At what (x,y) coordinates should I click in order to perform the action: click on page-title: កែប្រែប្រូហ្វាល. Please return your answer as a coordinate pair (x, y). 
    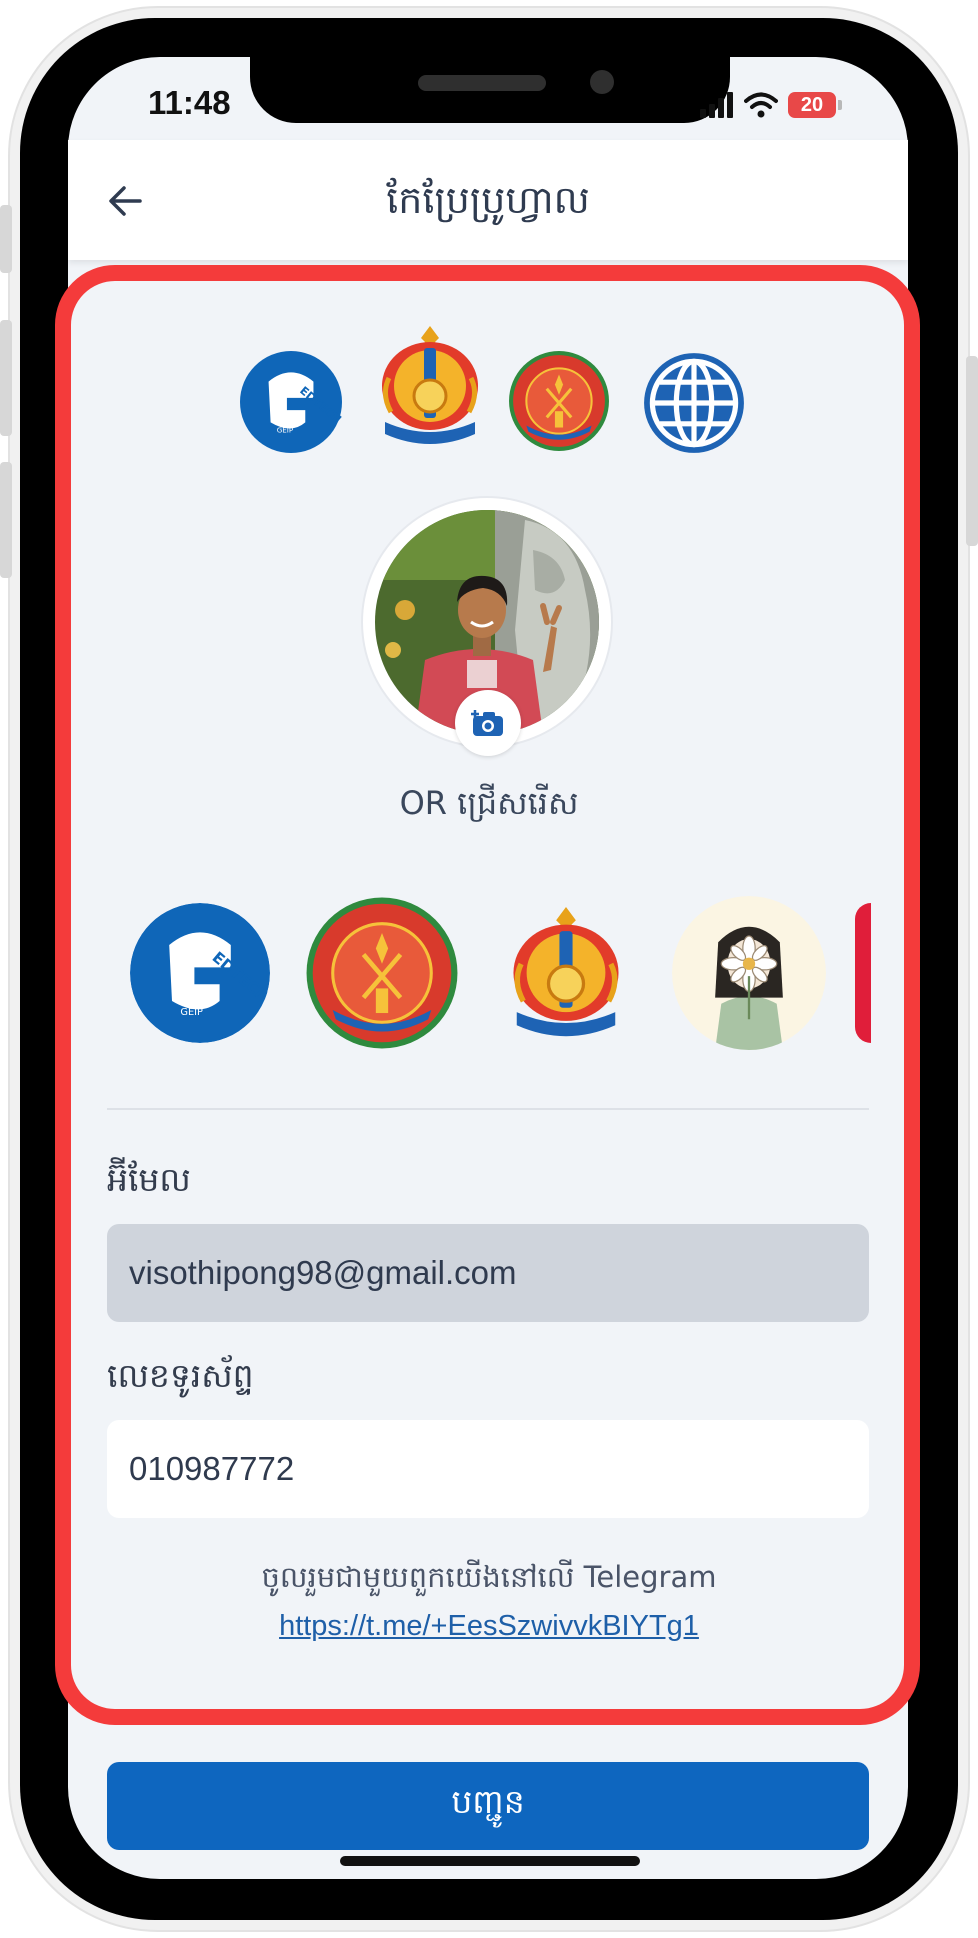
    Looking at the image, I should click on (488, 200).